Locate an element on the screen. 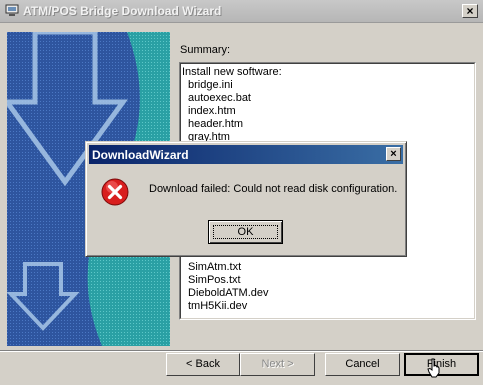  back-button-label: < Back is located at coordinates (203, 364).